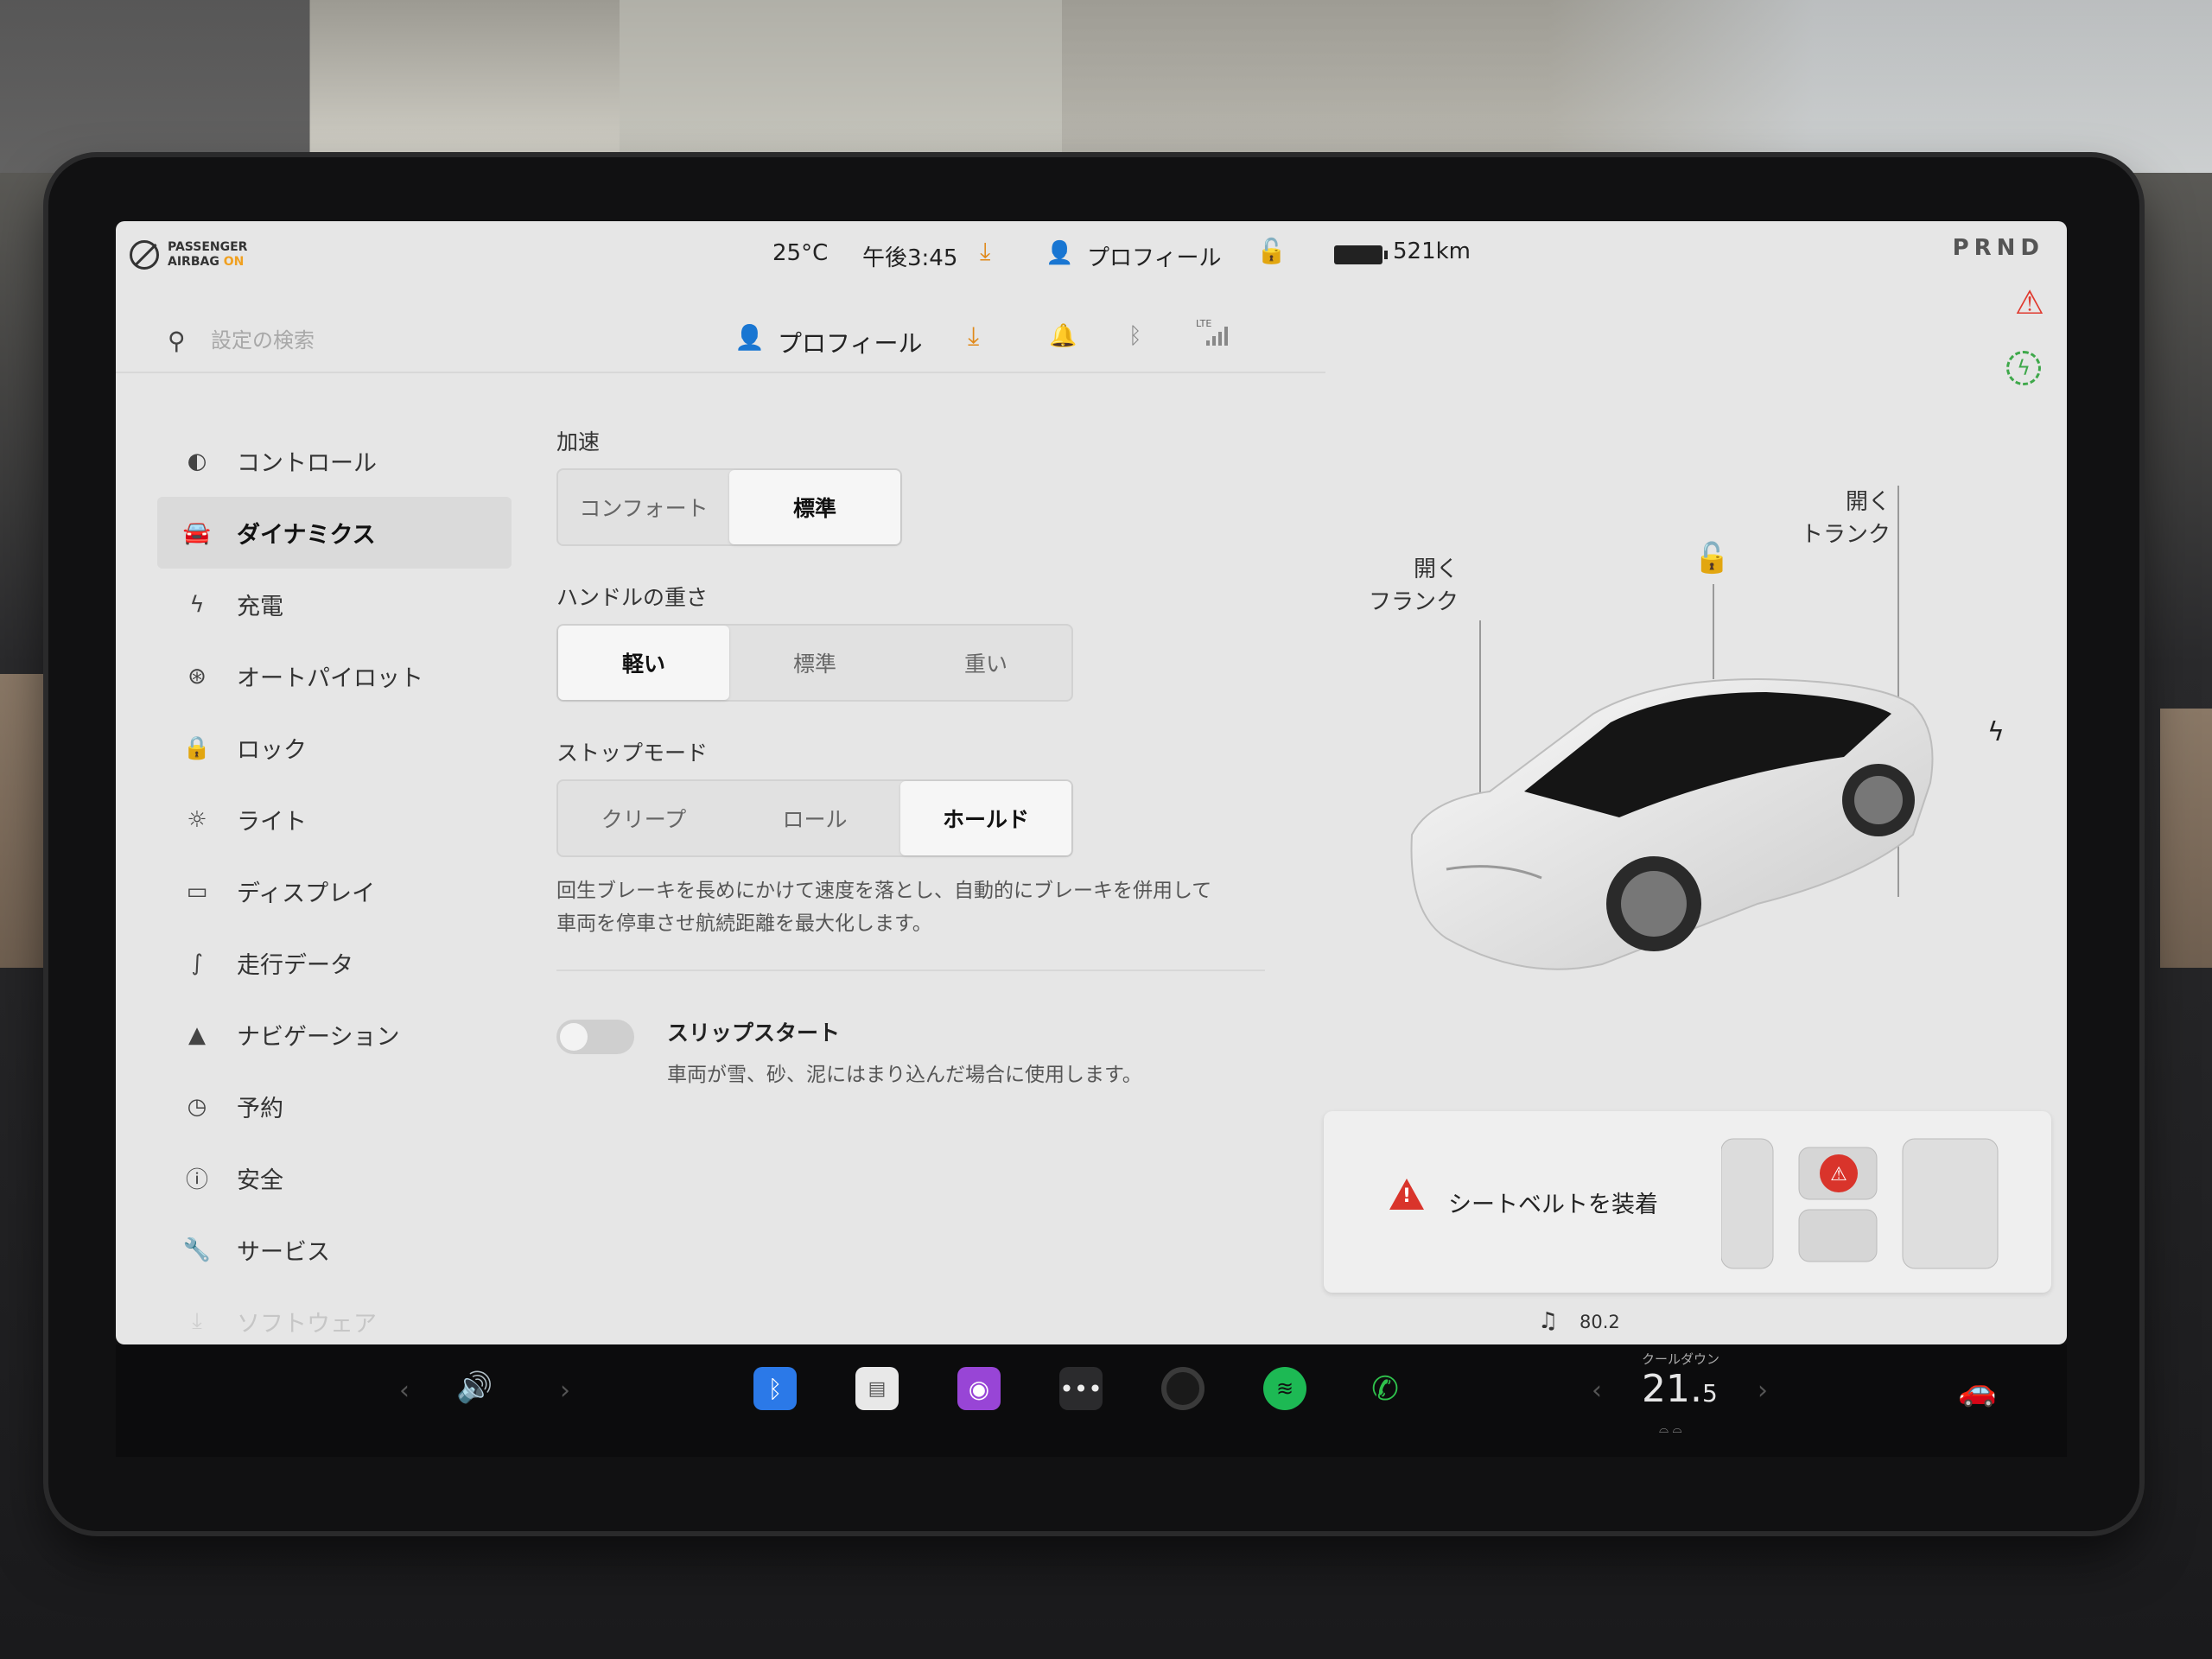  I want to click on passenger-airbag-indicator: PASSENGER AIRBAG ON, so click(188, 255).